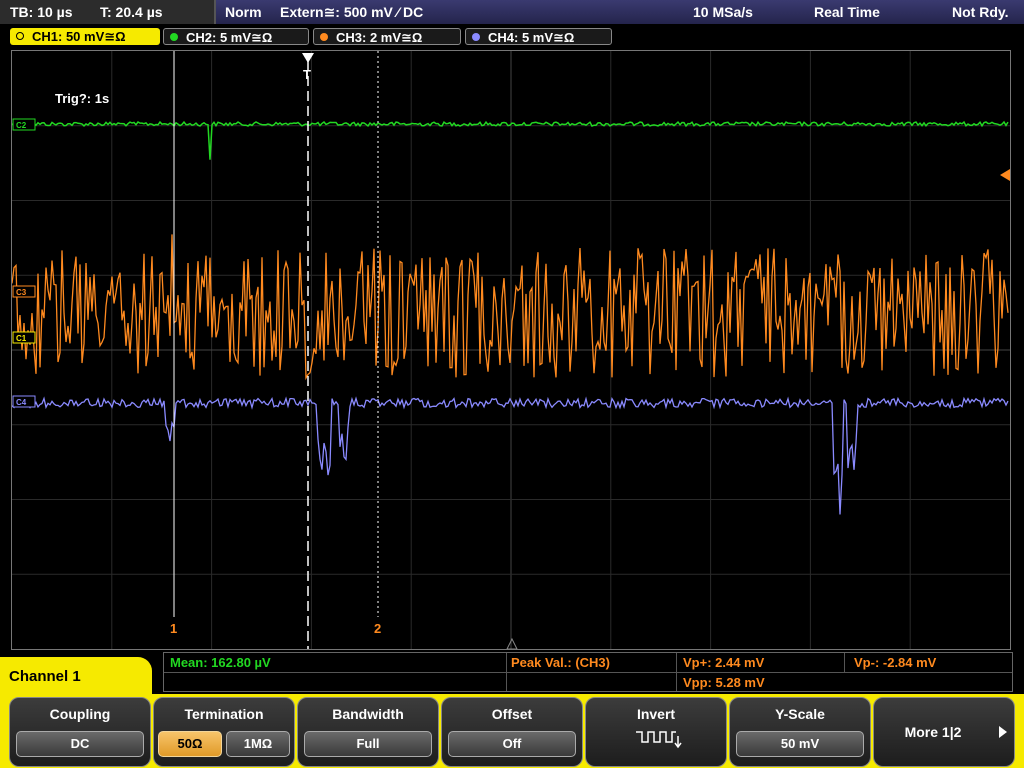 This screenshot has height=768, width=1024. Describe the element at coordinates (41, 12) in the screenshot. I see `timebase-readout: TB: 10 µs` at that location.